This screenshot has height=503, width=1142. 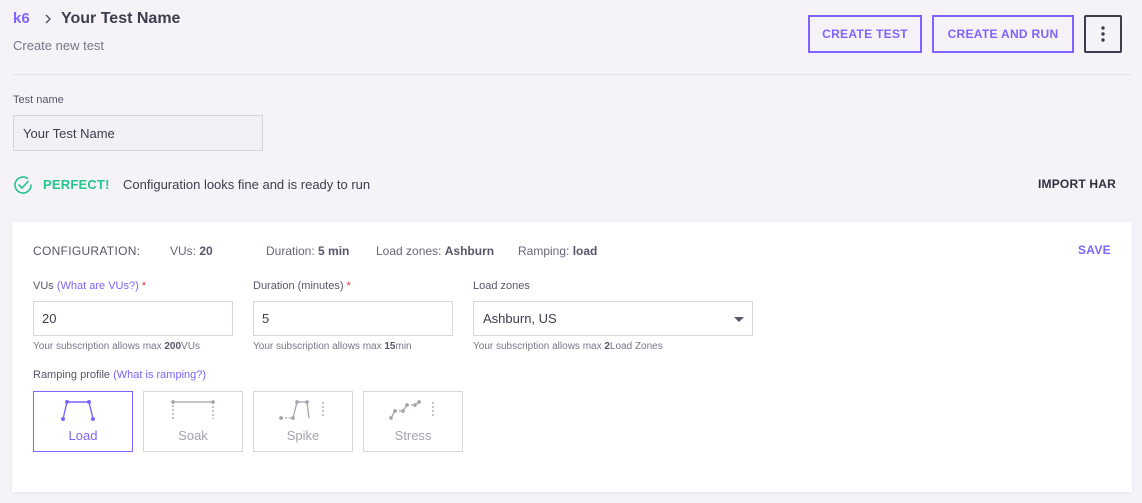 I want to click on ramping-profile-label: Ramping profile (What is ramping?), so click(x=120, y=375).